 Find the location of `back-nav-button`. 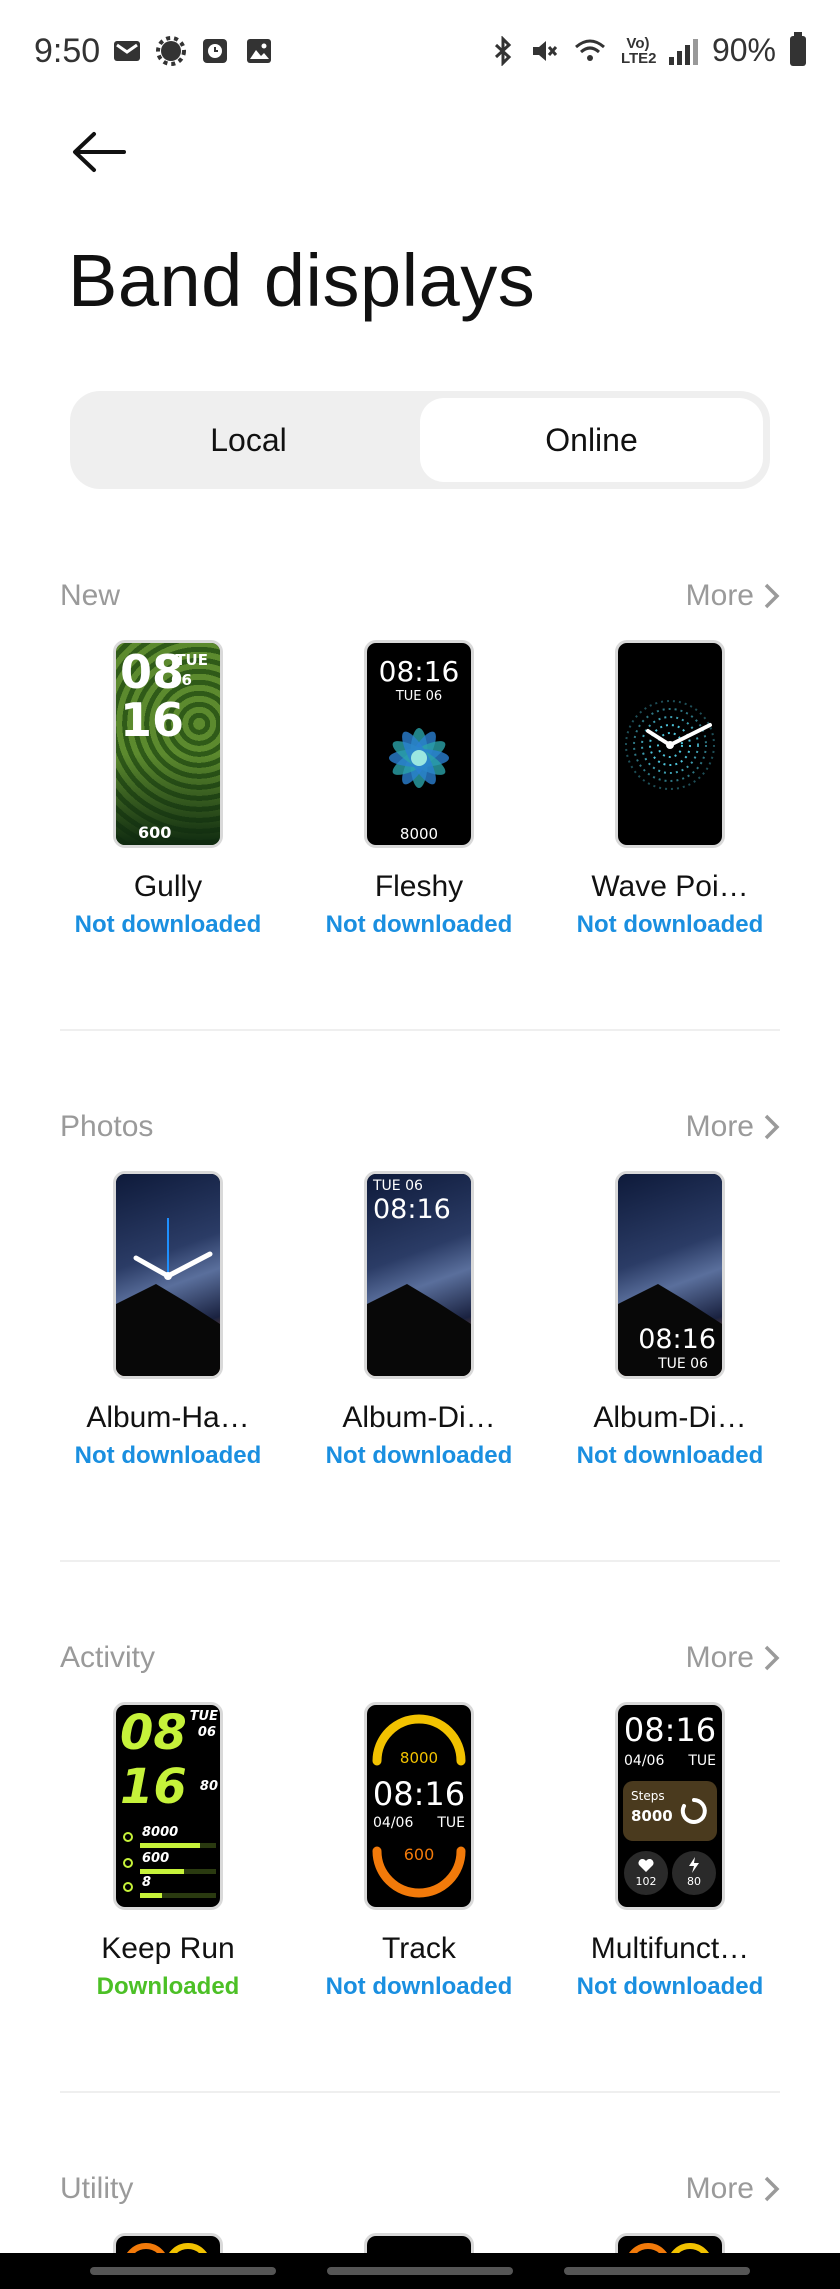

back-nav-button is located at coordinates (657, 2271).